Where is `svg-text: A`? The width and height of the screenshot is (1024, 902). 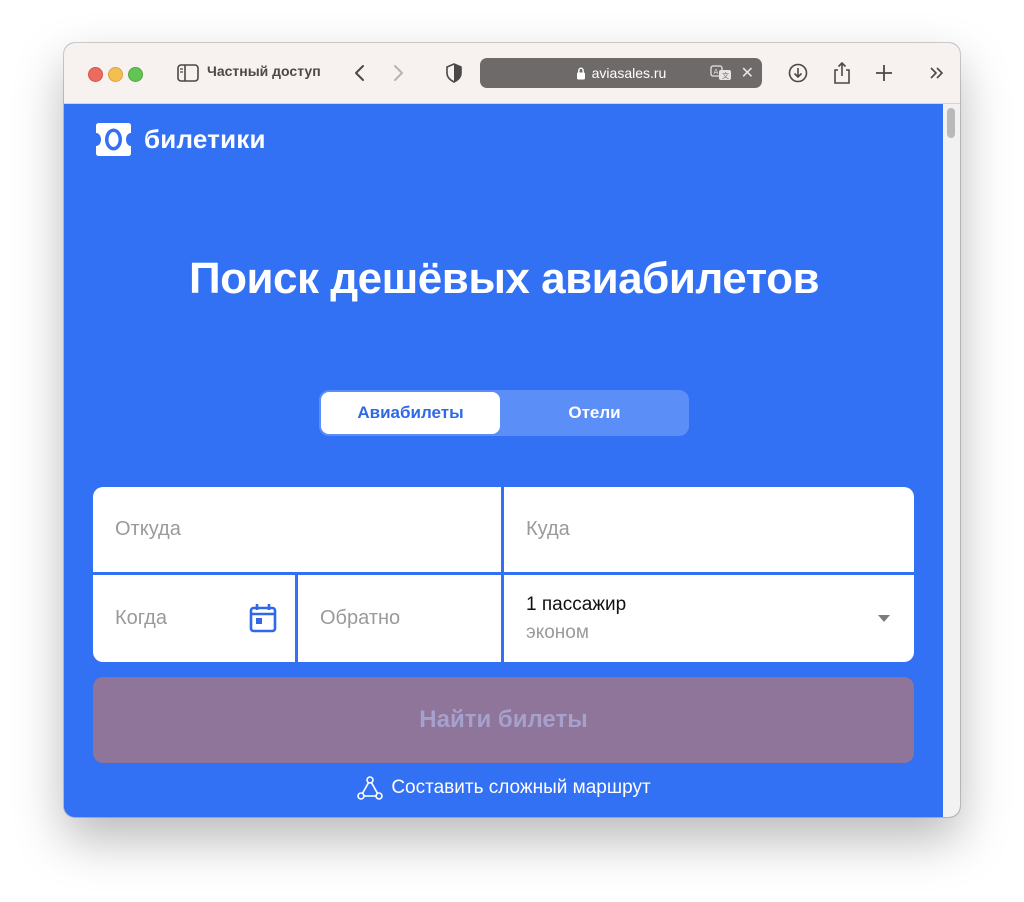 svg-text: A is located at coordinates (716, 72).